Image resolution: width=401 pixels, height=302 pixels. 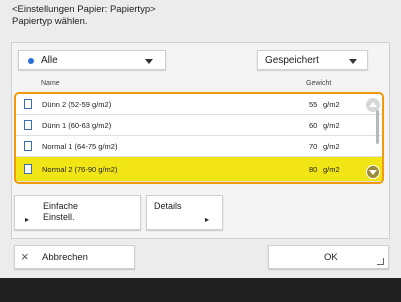 What do you see at coordinates (25, 256) in the screenshot?
I see `close-icon: ×` at bounding box center [25, 256].